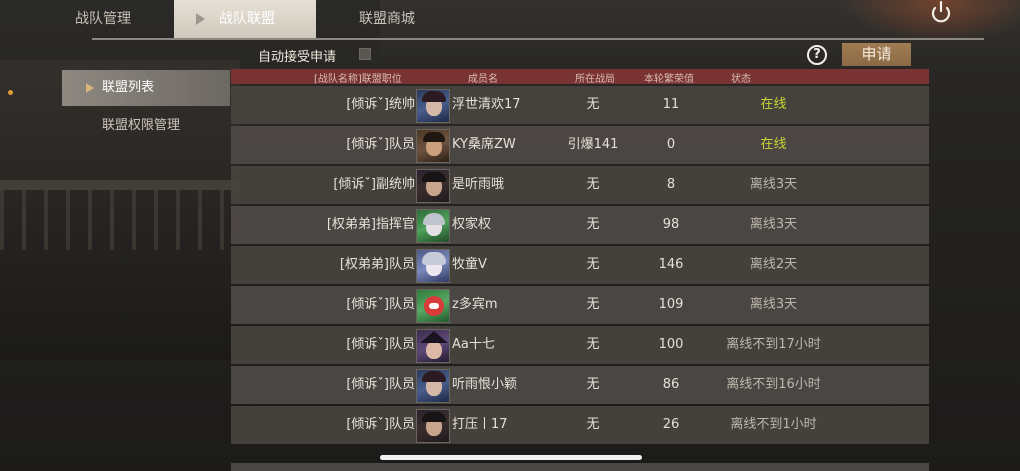  What do you see at coordinates (478, 184) in the screenshot?
I see `member-name: 是听雨哦` at bounding box center [478, 184].